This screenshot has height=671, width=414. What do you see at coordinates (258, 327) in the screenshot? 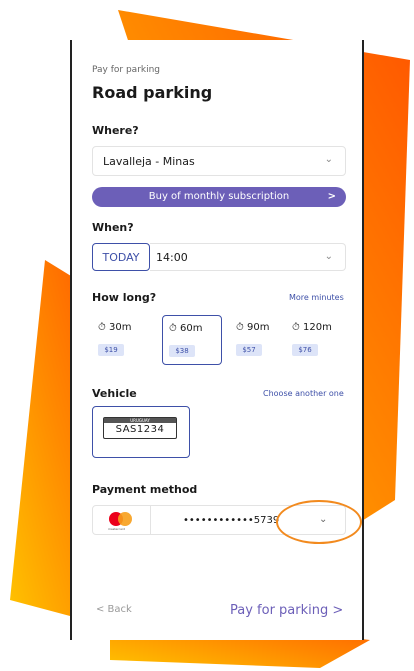
I see `duration-label: 90m` at bounding box center [258, 327].